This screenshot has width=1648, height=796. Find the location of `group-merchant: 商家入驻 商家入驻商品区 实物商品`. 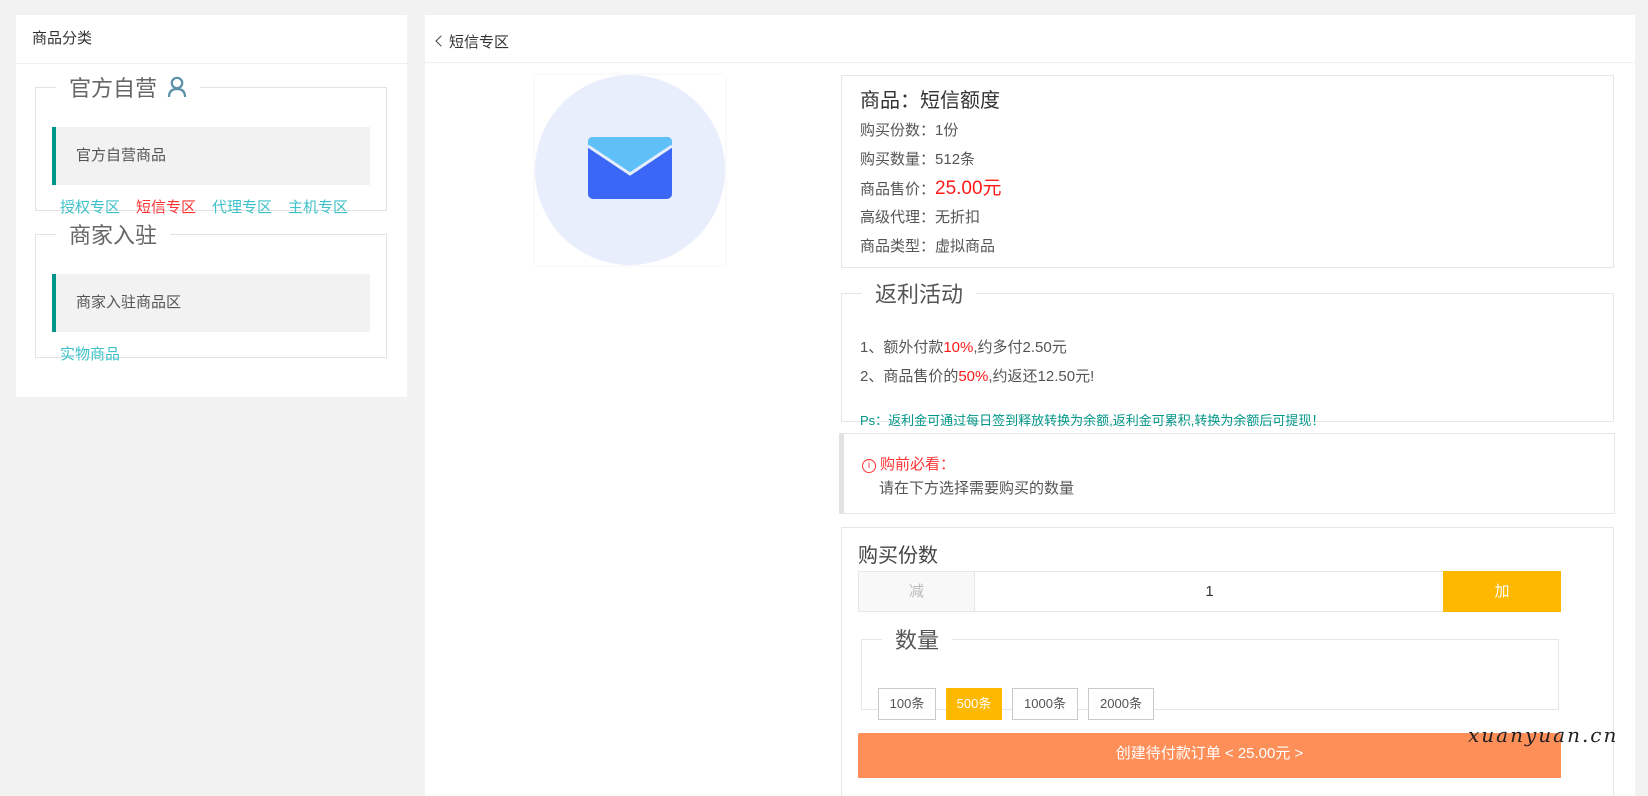

group-merchant: 商家入驻 商家入驻商品区 实物商品 is located at coordinates (211, 290).